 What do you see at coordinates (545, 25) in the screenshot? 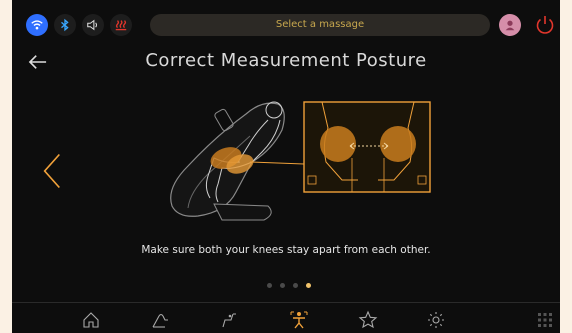
I see `power-button` at bounding box center [545, 25].